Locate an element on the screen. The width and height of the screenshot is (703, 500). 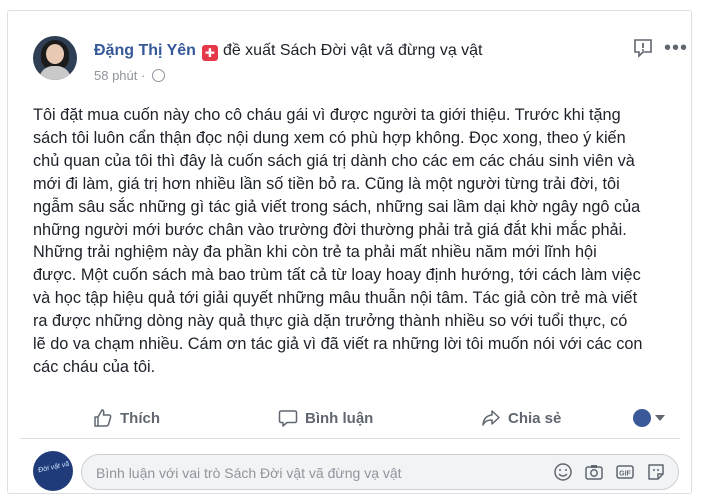
post-line: các cháu của tôi. is located at coordinates (94, 366).